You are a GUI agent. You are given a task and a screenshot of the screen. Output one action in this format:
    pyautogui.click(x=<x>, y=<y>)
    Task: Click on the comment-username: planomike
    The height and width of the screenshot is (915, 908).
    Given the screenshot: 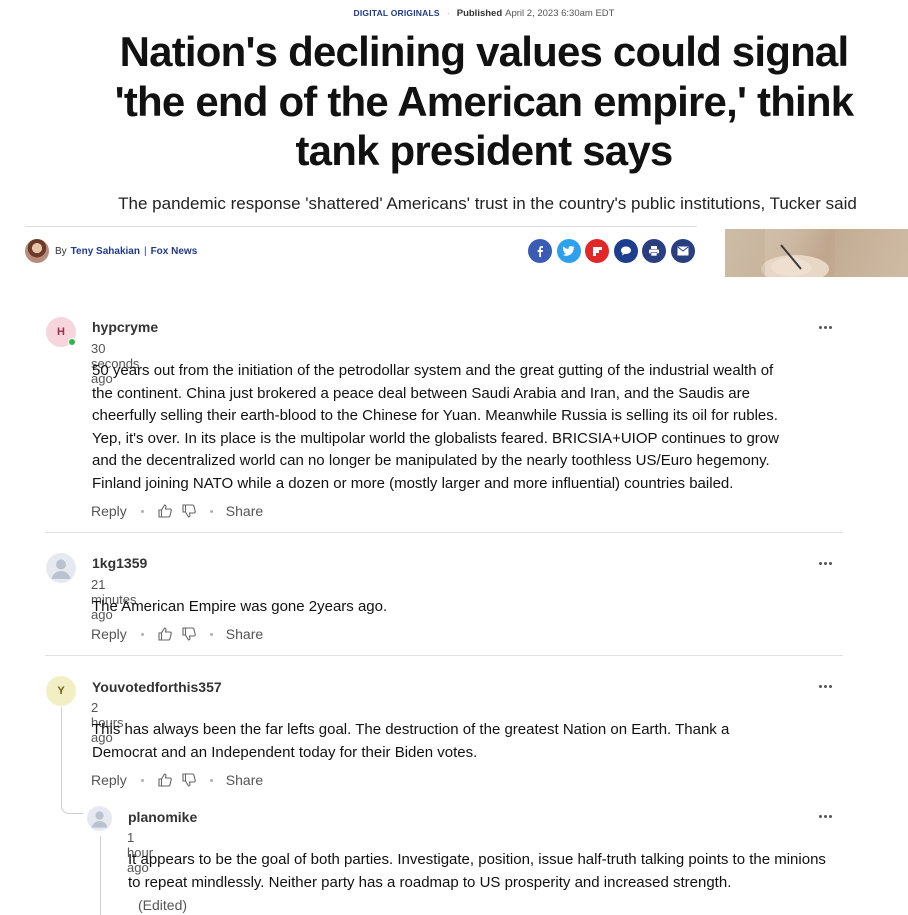 What is the action you would take?
    pyautogui.click(x=162, y=817)
    